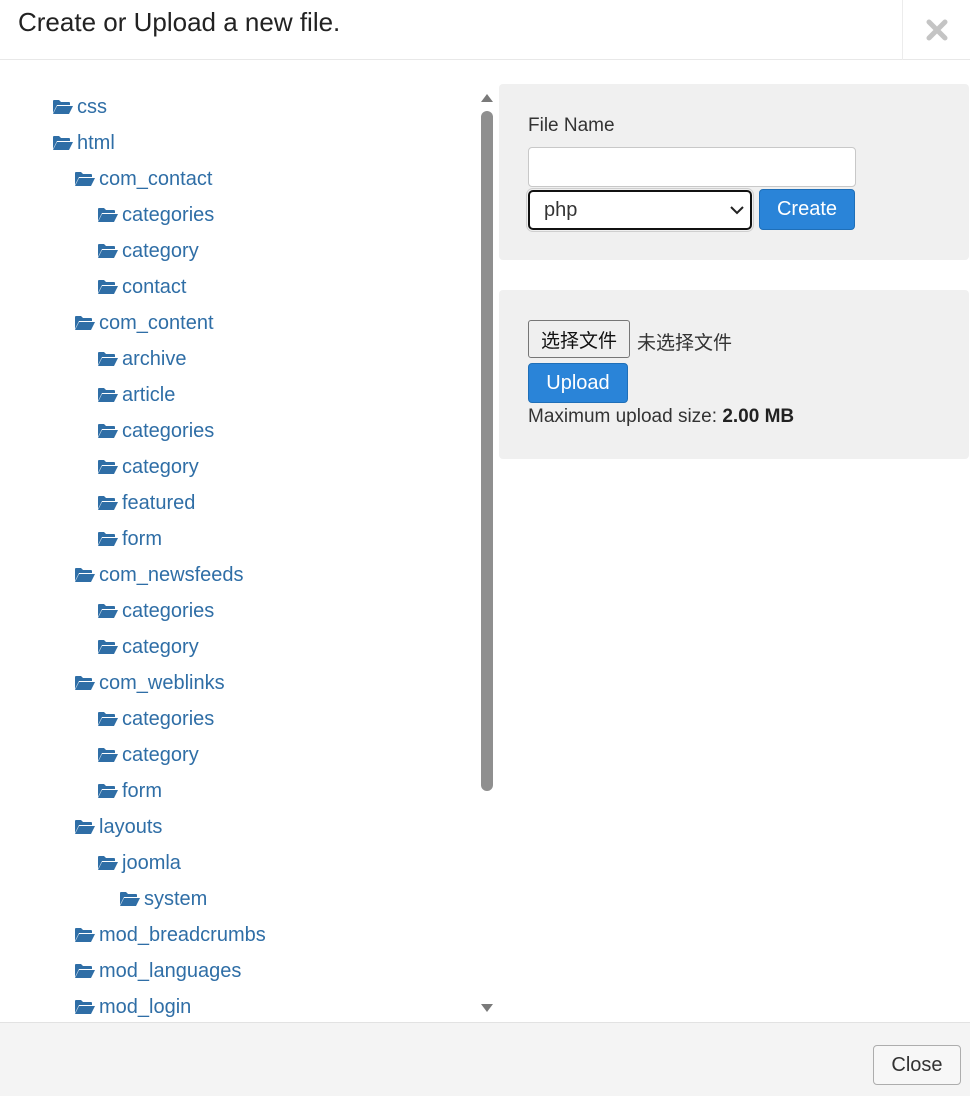 This screenshot has width=970, height=1096. I want to click on tree-folder-label: system, so click(176, 899).